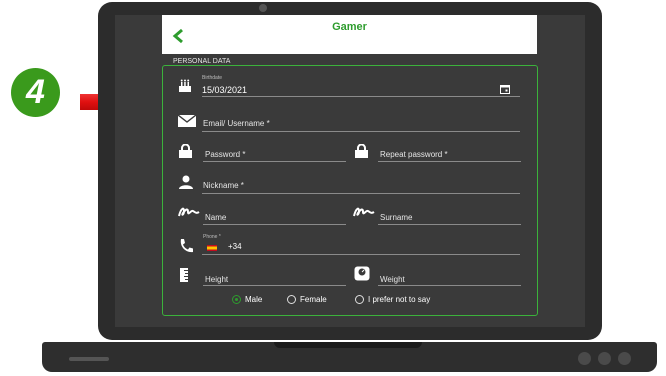 Image resolution: width=666 pixels, height=376 pixels. I want to click on app-header: Gamer, so click(349, 34).